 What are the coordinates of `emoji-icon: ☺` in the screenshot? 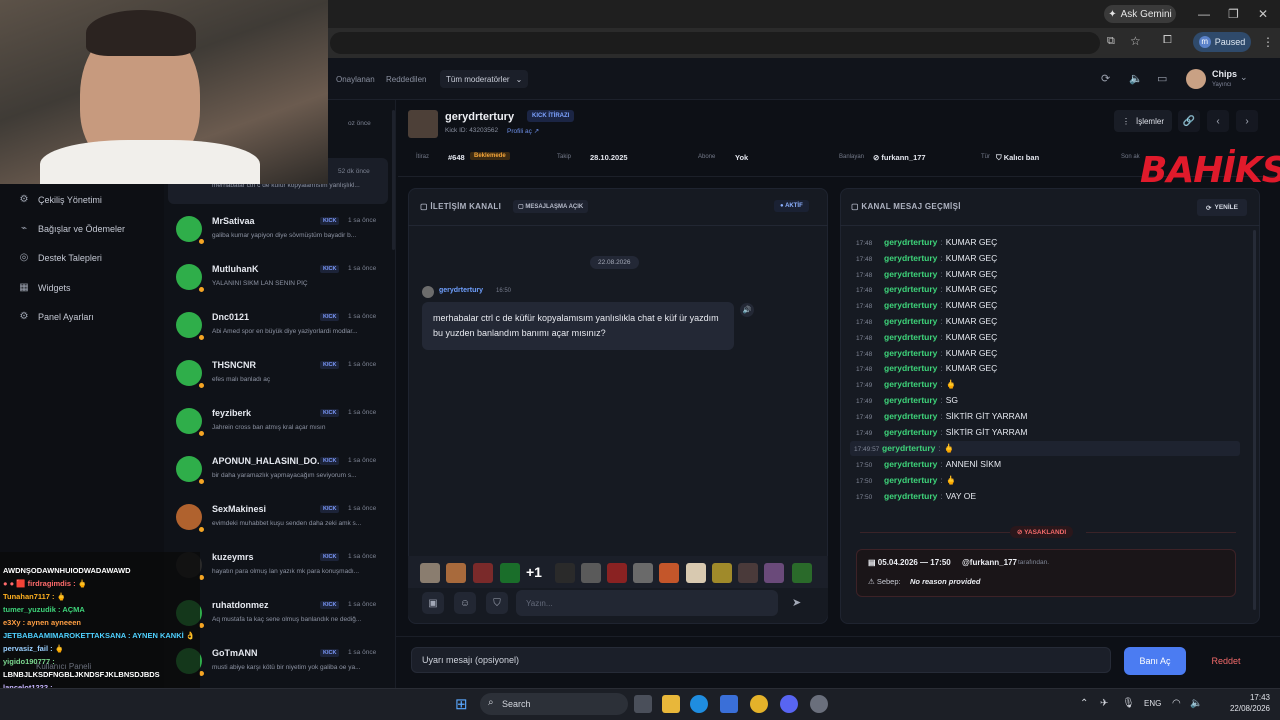 It's located at (465, 603).